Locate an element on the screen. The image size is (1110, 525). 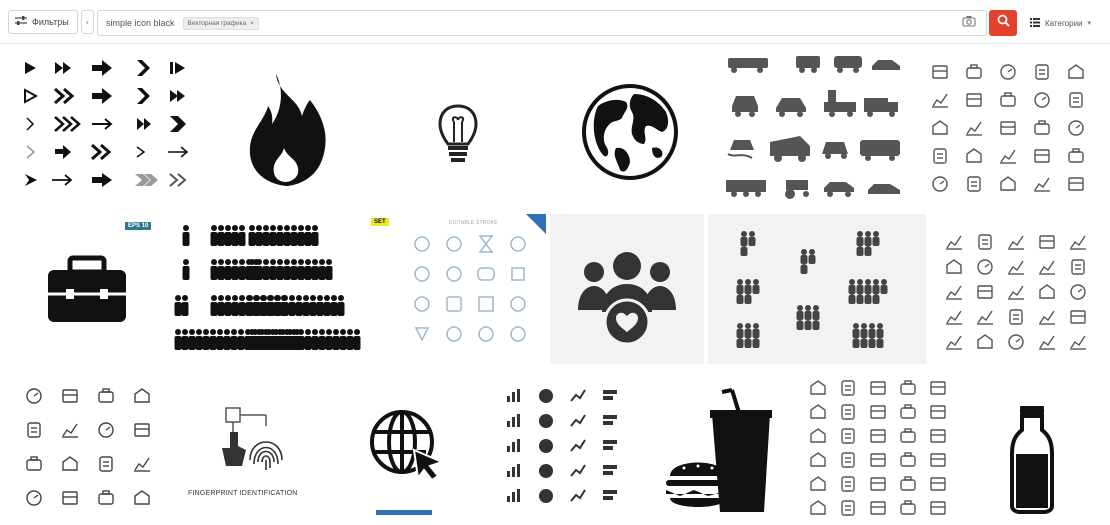
burger-drink-icon is located at coordinates (719, 450).